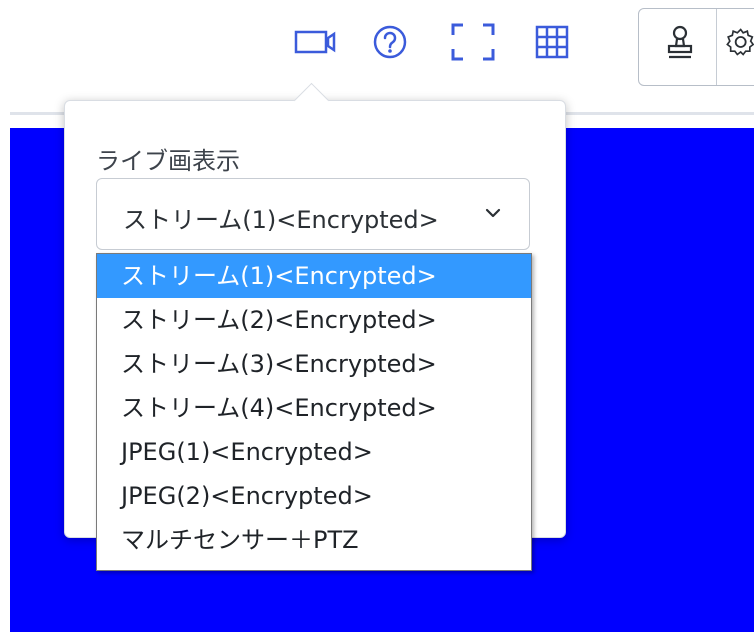  Describe the element at coordinates (5, 316) in the screenshot. I see `left-margin` at that location.